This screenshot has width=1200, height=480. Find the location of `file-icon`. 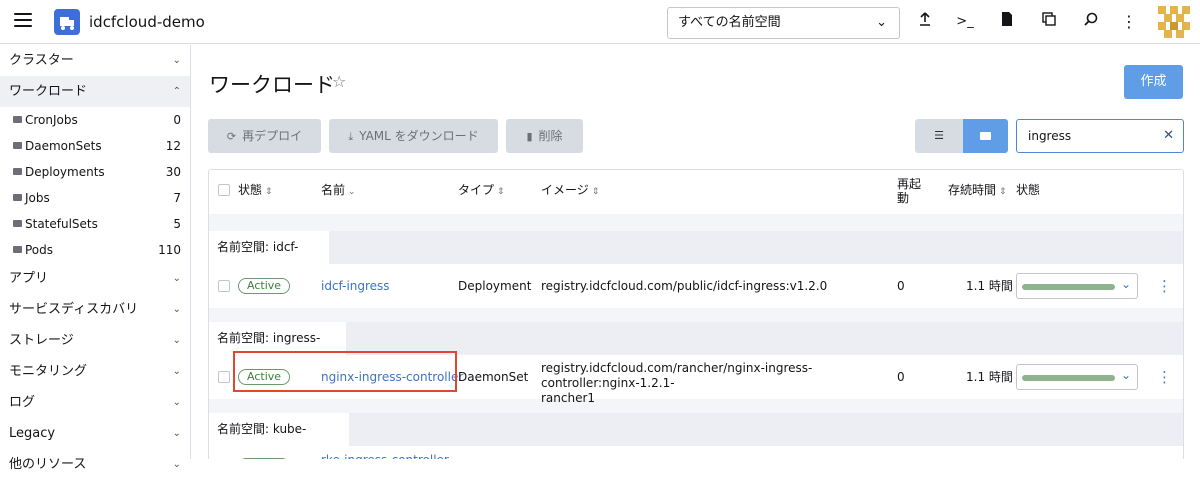

file-icon is located at coordinates (1007, 22).